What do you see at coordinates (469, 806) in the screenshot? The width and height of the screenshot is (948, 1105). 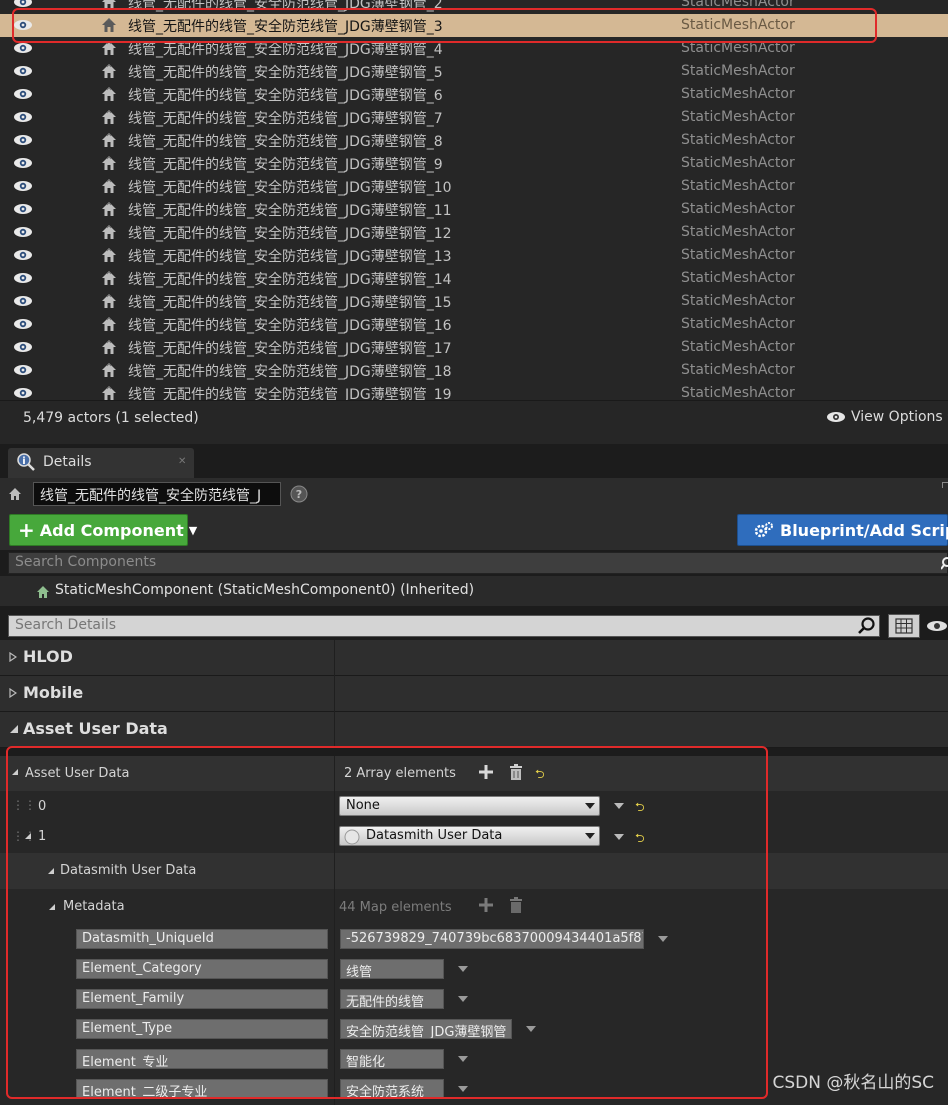 I see `element-0-class-dropdown: None` at bounding box center [469, 806].